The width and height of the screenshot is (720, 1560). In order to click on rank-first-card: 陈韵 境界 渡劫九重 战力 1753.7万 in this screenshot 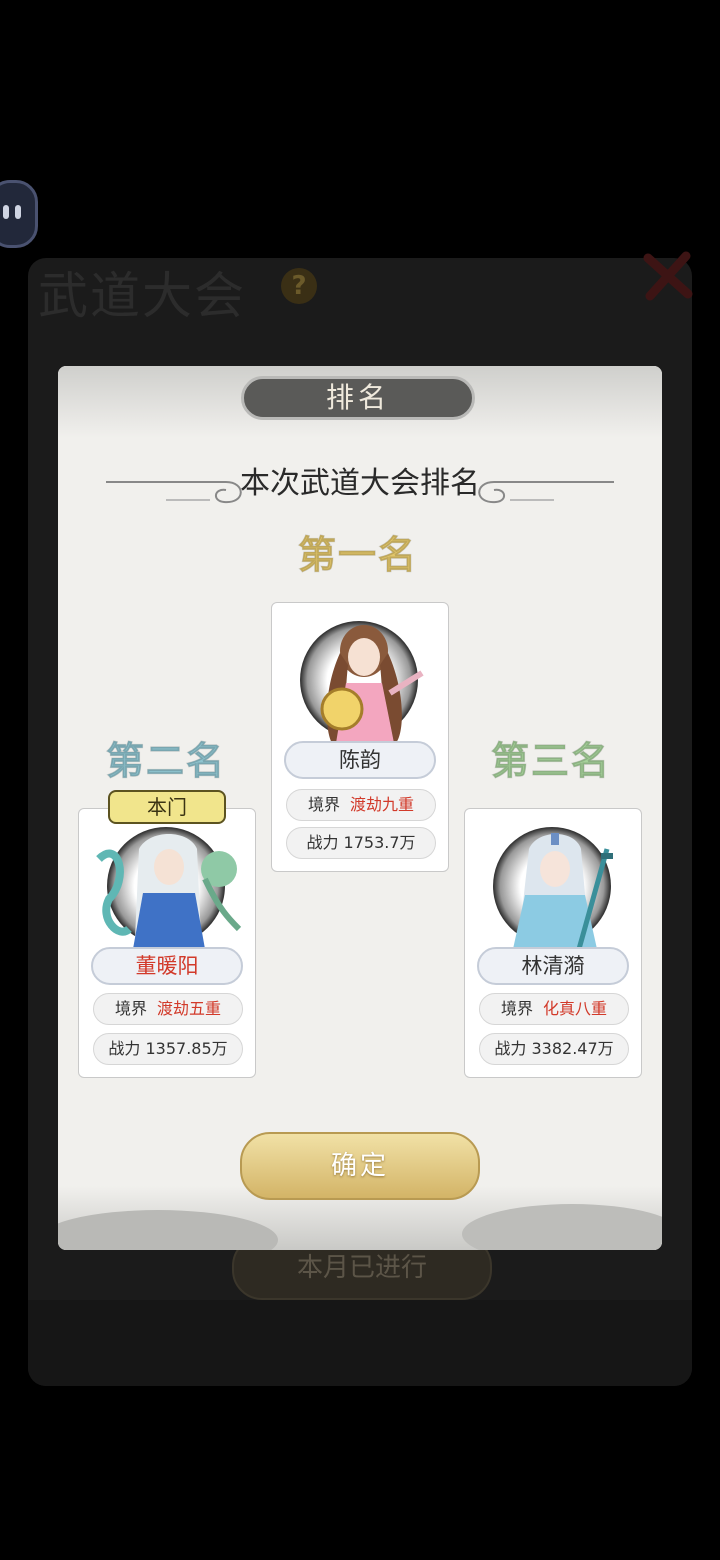, I will do `click(360, 737)`.